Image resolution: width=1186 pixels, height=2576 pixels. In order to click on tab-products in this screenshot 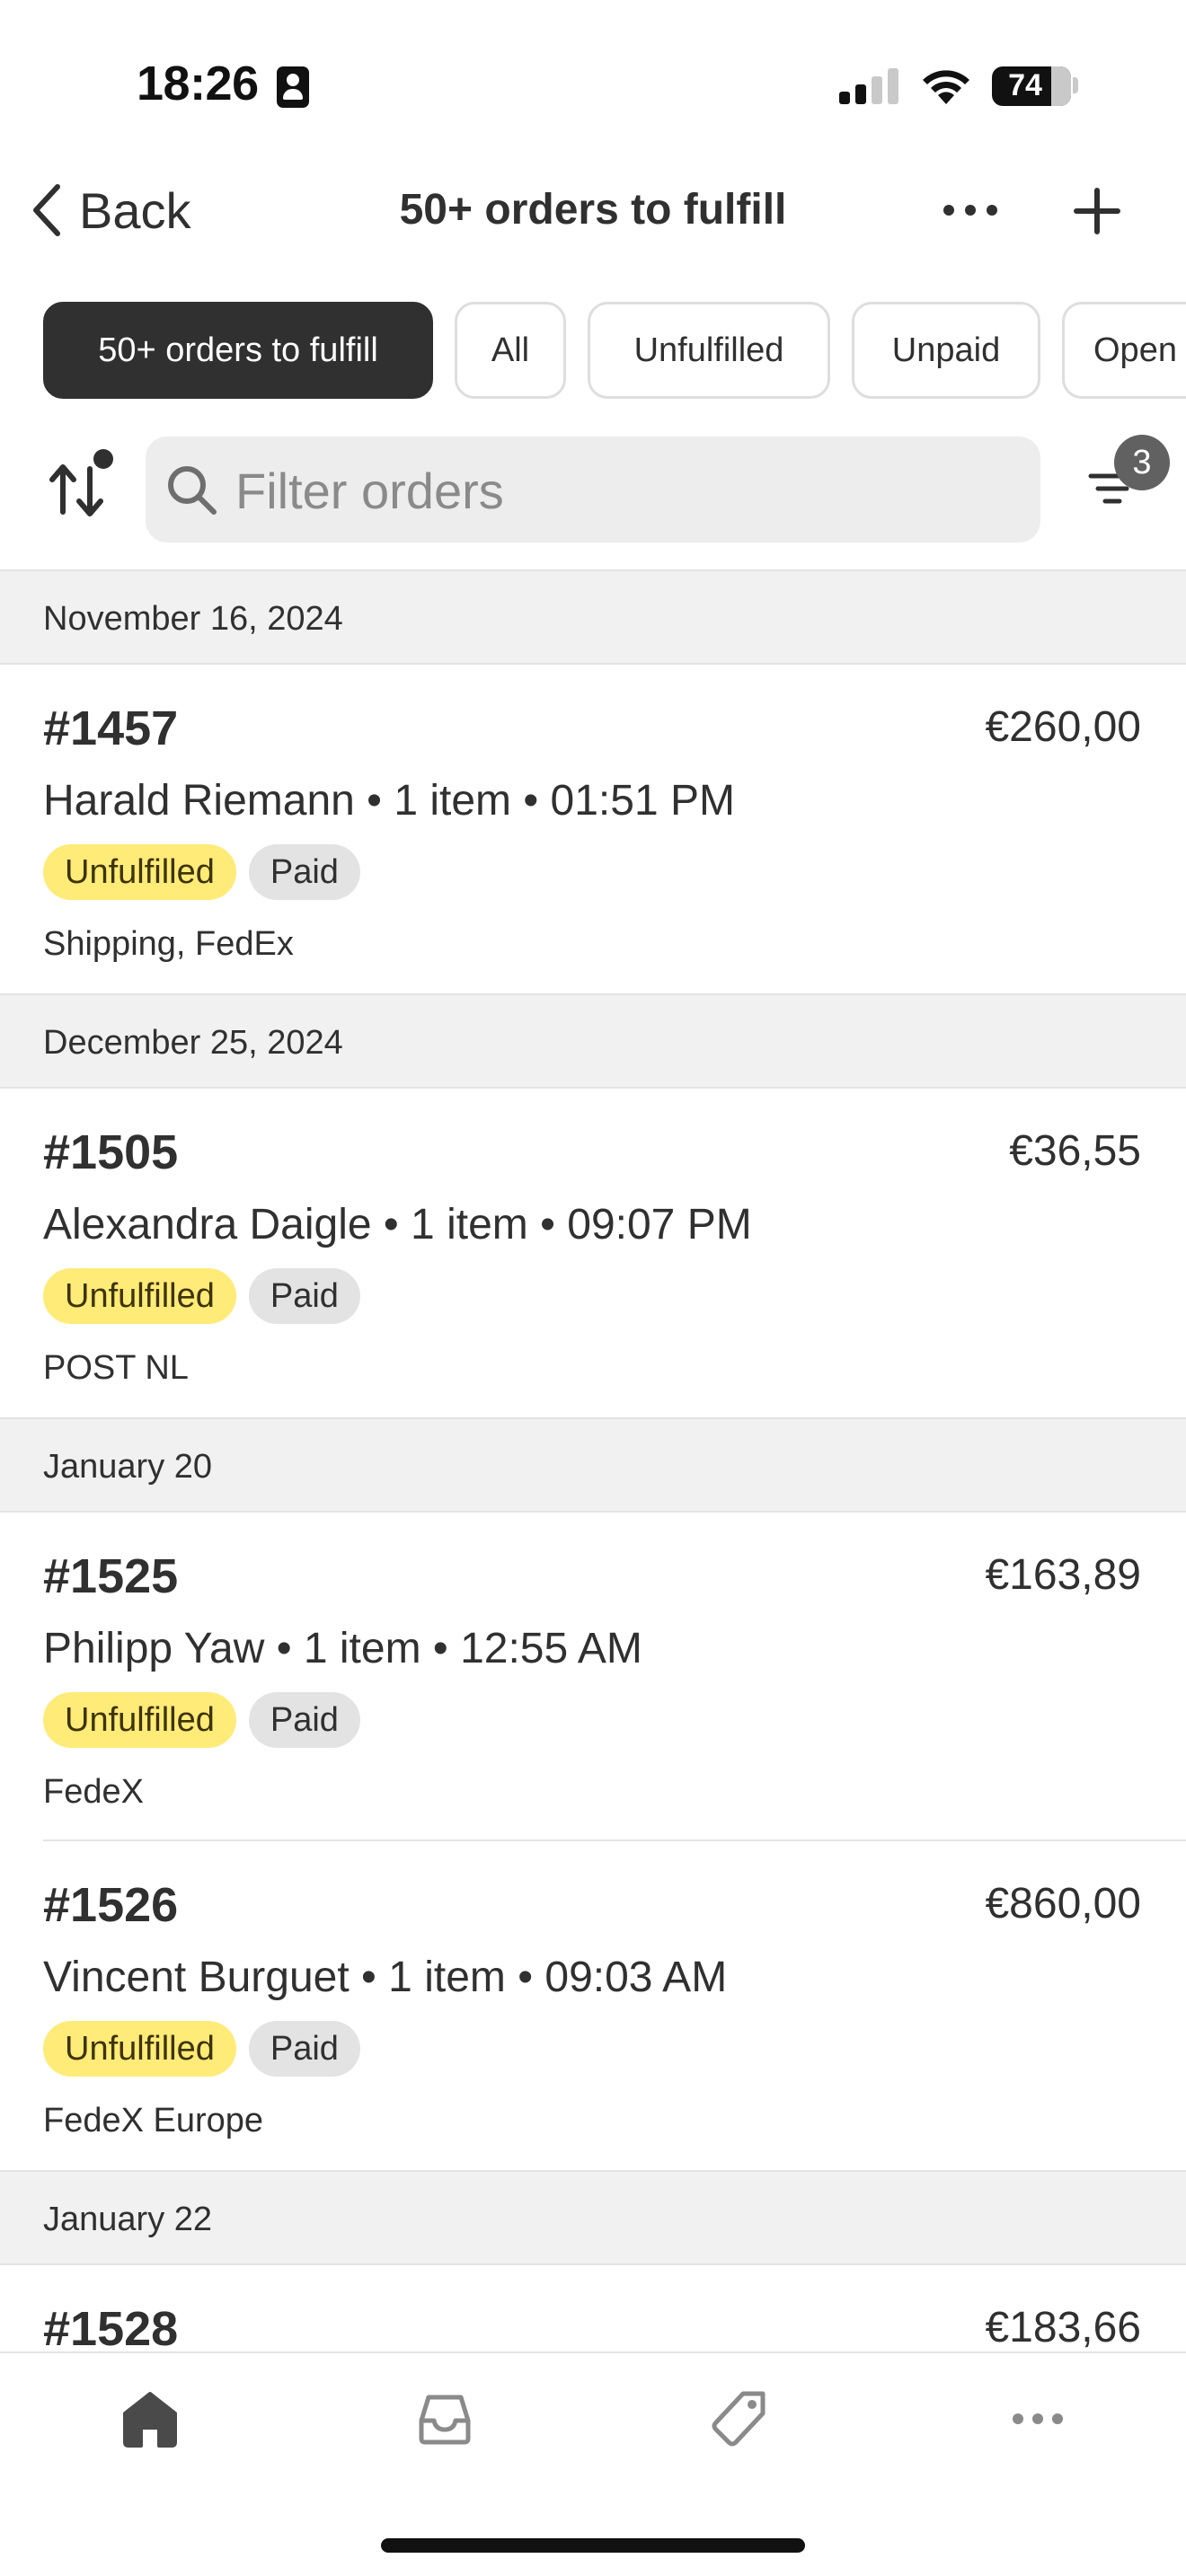, I will do `click(739, 2418)`.